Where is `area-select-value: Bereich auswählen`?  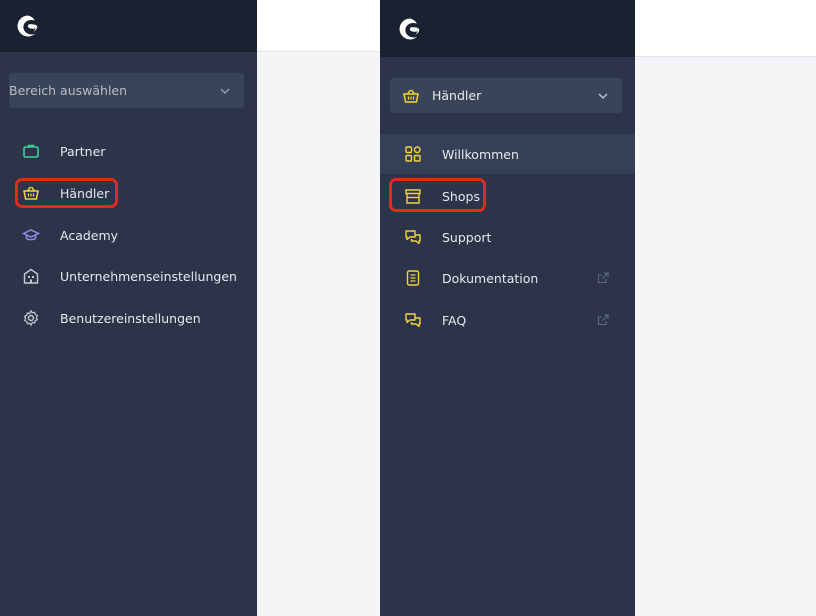
area-select-value: Bereich auswählen is located at coordinates (68, 90).